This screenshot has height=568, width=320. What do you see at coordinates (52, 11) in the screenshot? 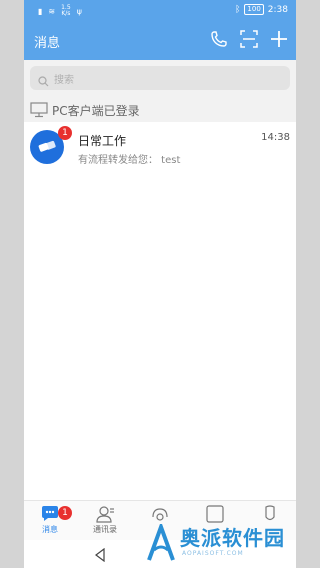
I see `wifi-icon: ≋` at bounding box center [52, 11].